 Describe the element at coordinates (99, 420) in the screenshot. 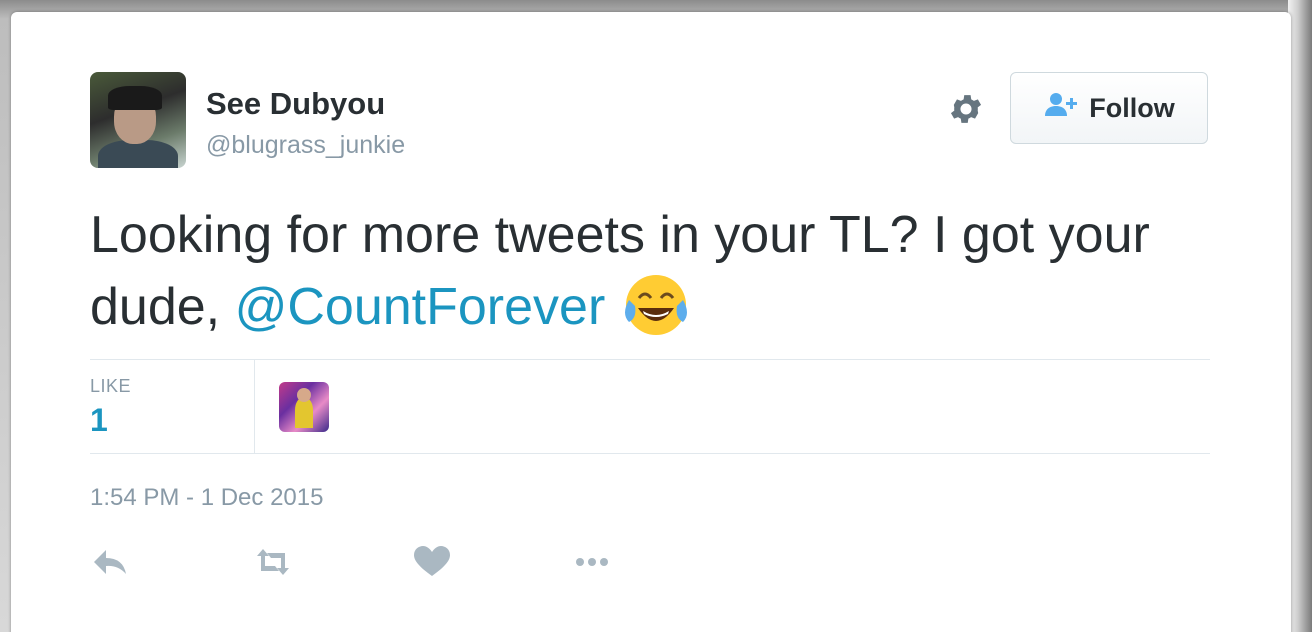

I see `like-stat-count: 1` at that location.